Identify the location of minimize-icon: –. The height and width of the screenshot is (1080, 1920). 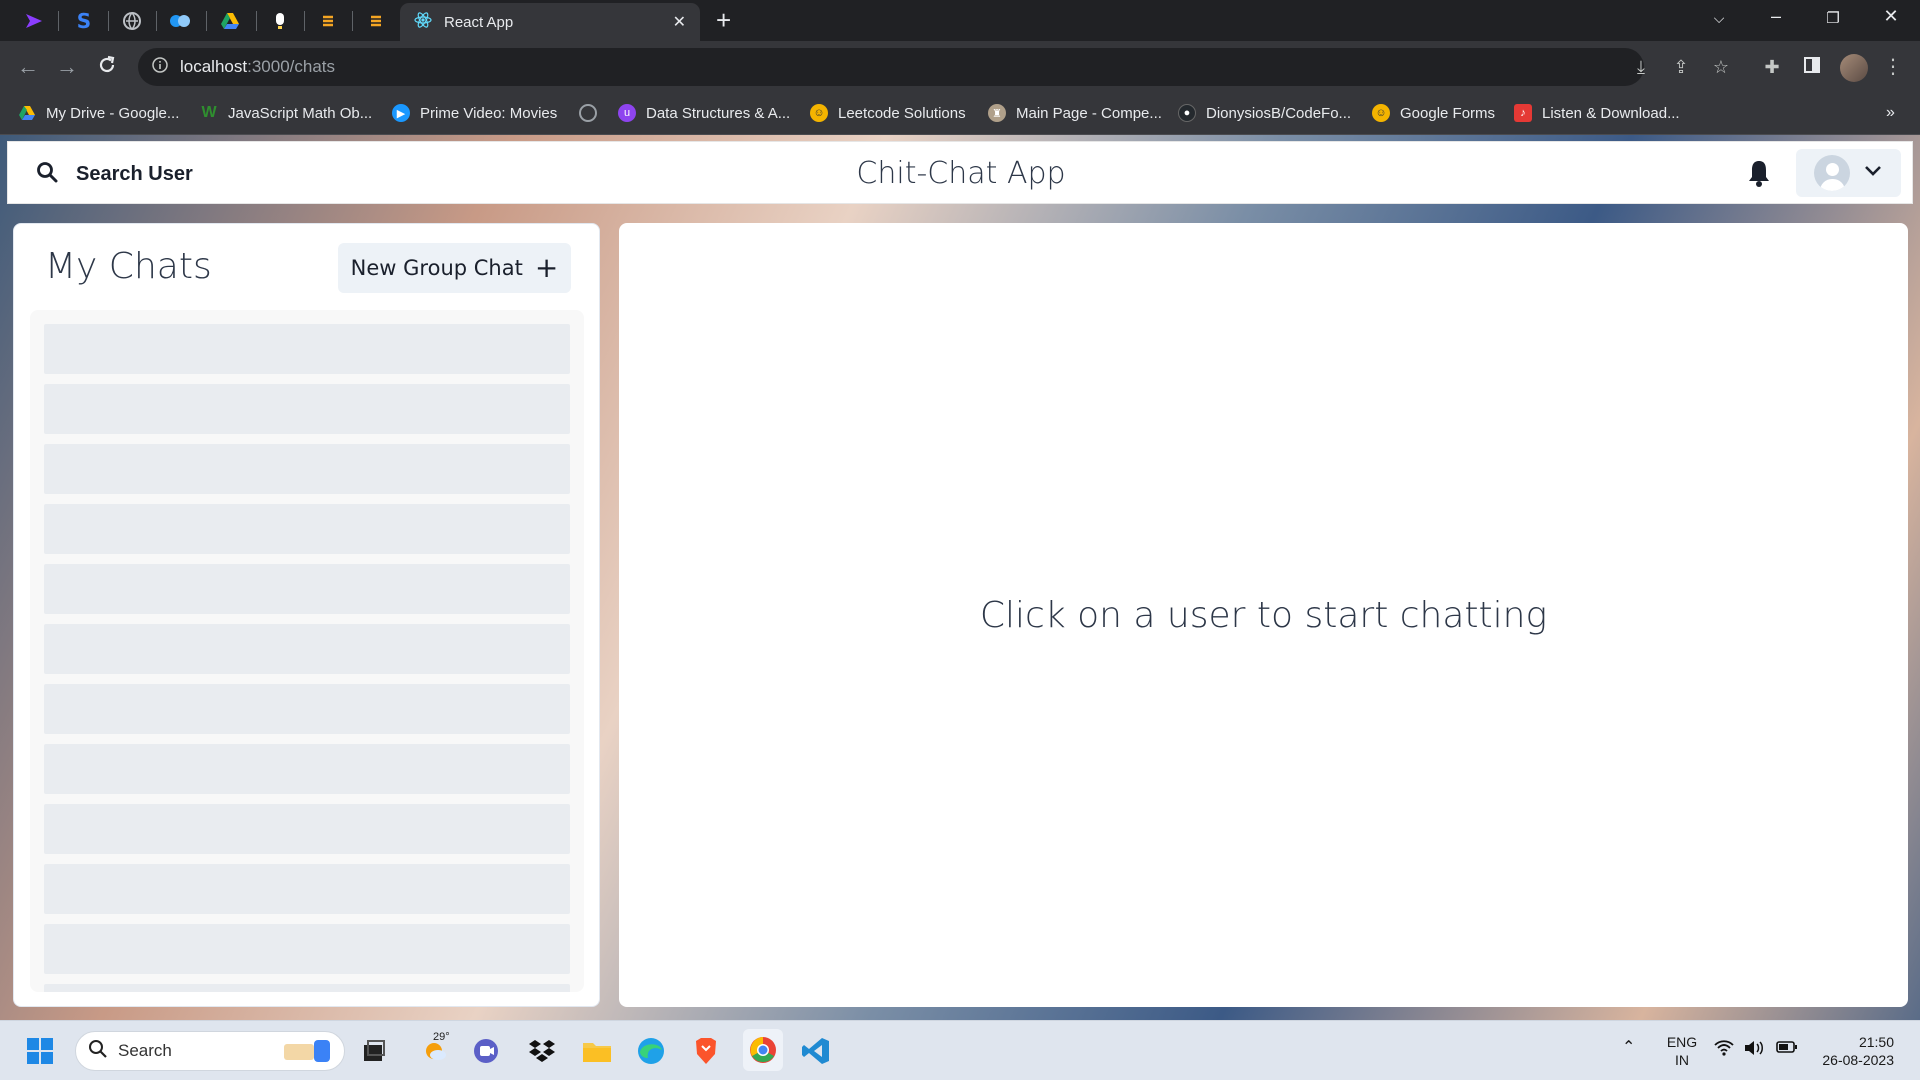
(1776, 16).